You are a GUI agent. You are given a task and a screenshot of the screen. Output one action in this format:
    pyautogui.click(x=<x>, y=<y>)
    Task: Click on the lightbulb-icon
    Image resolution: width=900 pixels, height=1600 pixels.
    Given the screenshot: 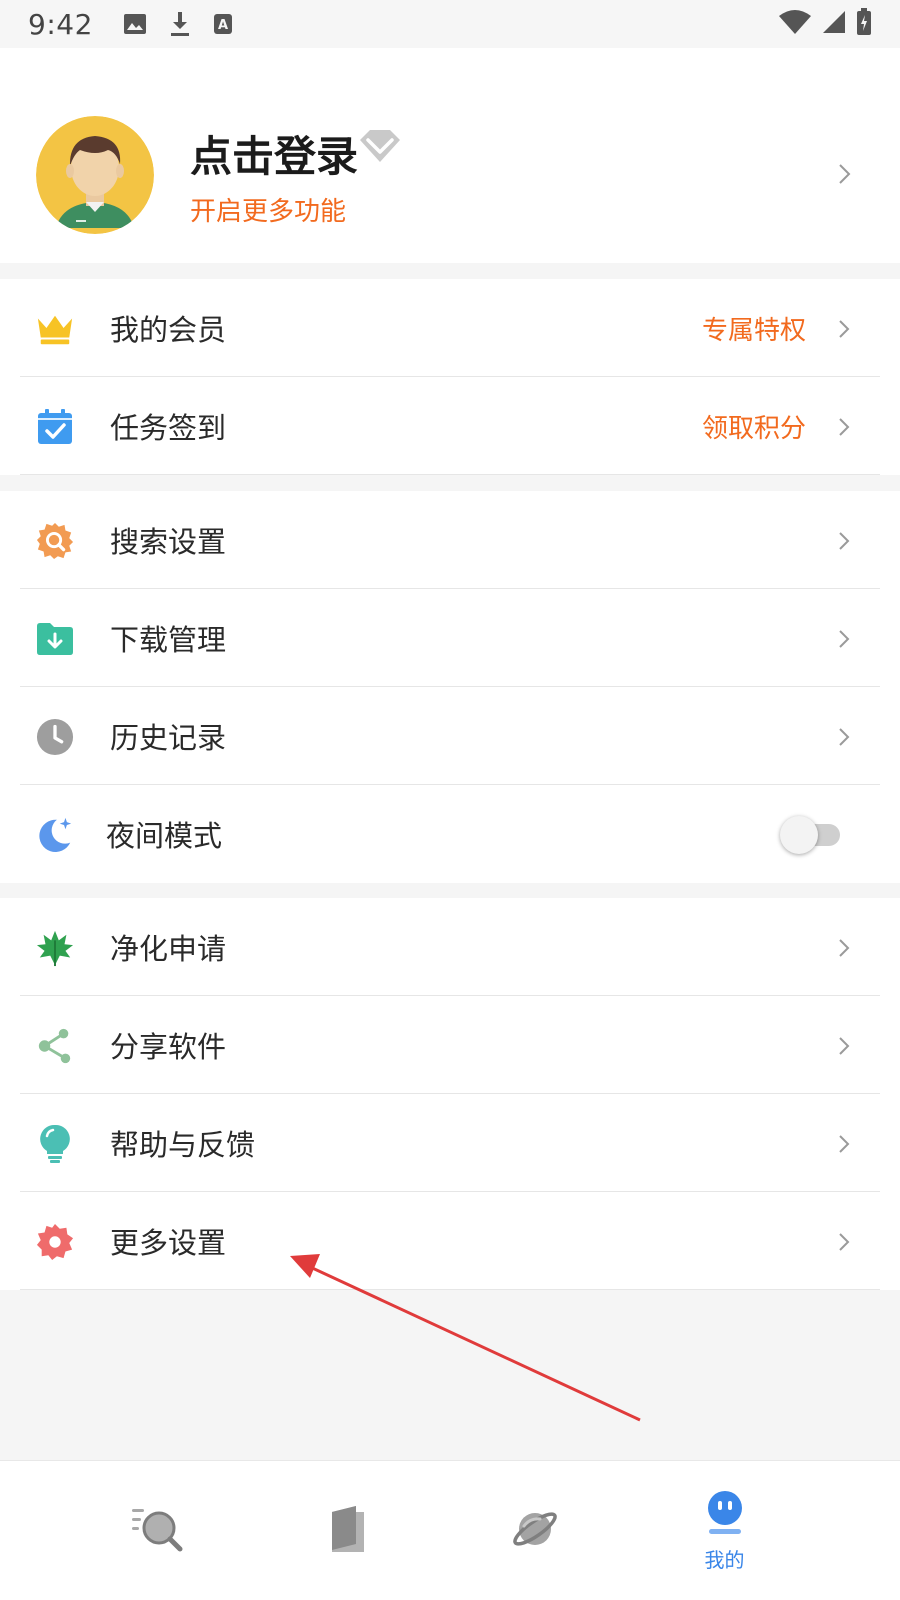 What is the action you would take?
    pyautogui.click(x=55, y=1143)
    